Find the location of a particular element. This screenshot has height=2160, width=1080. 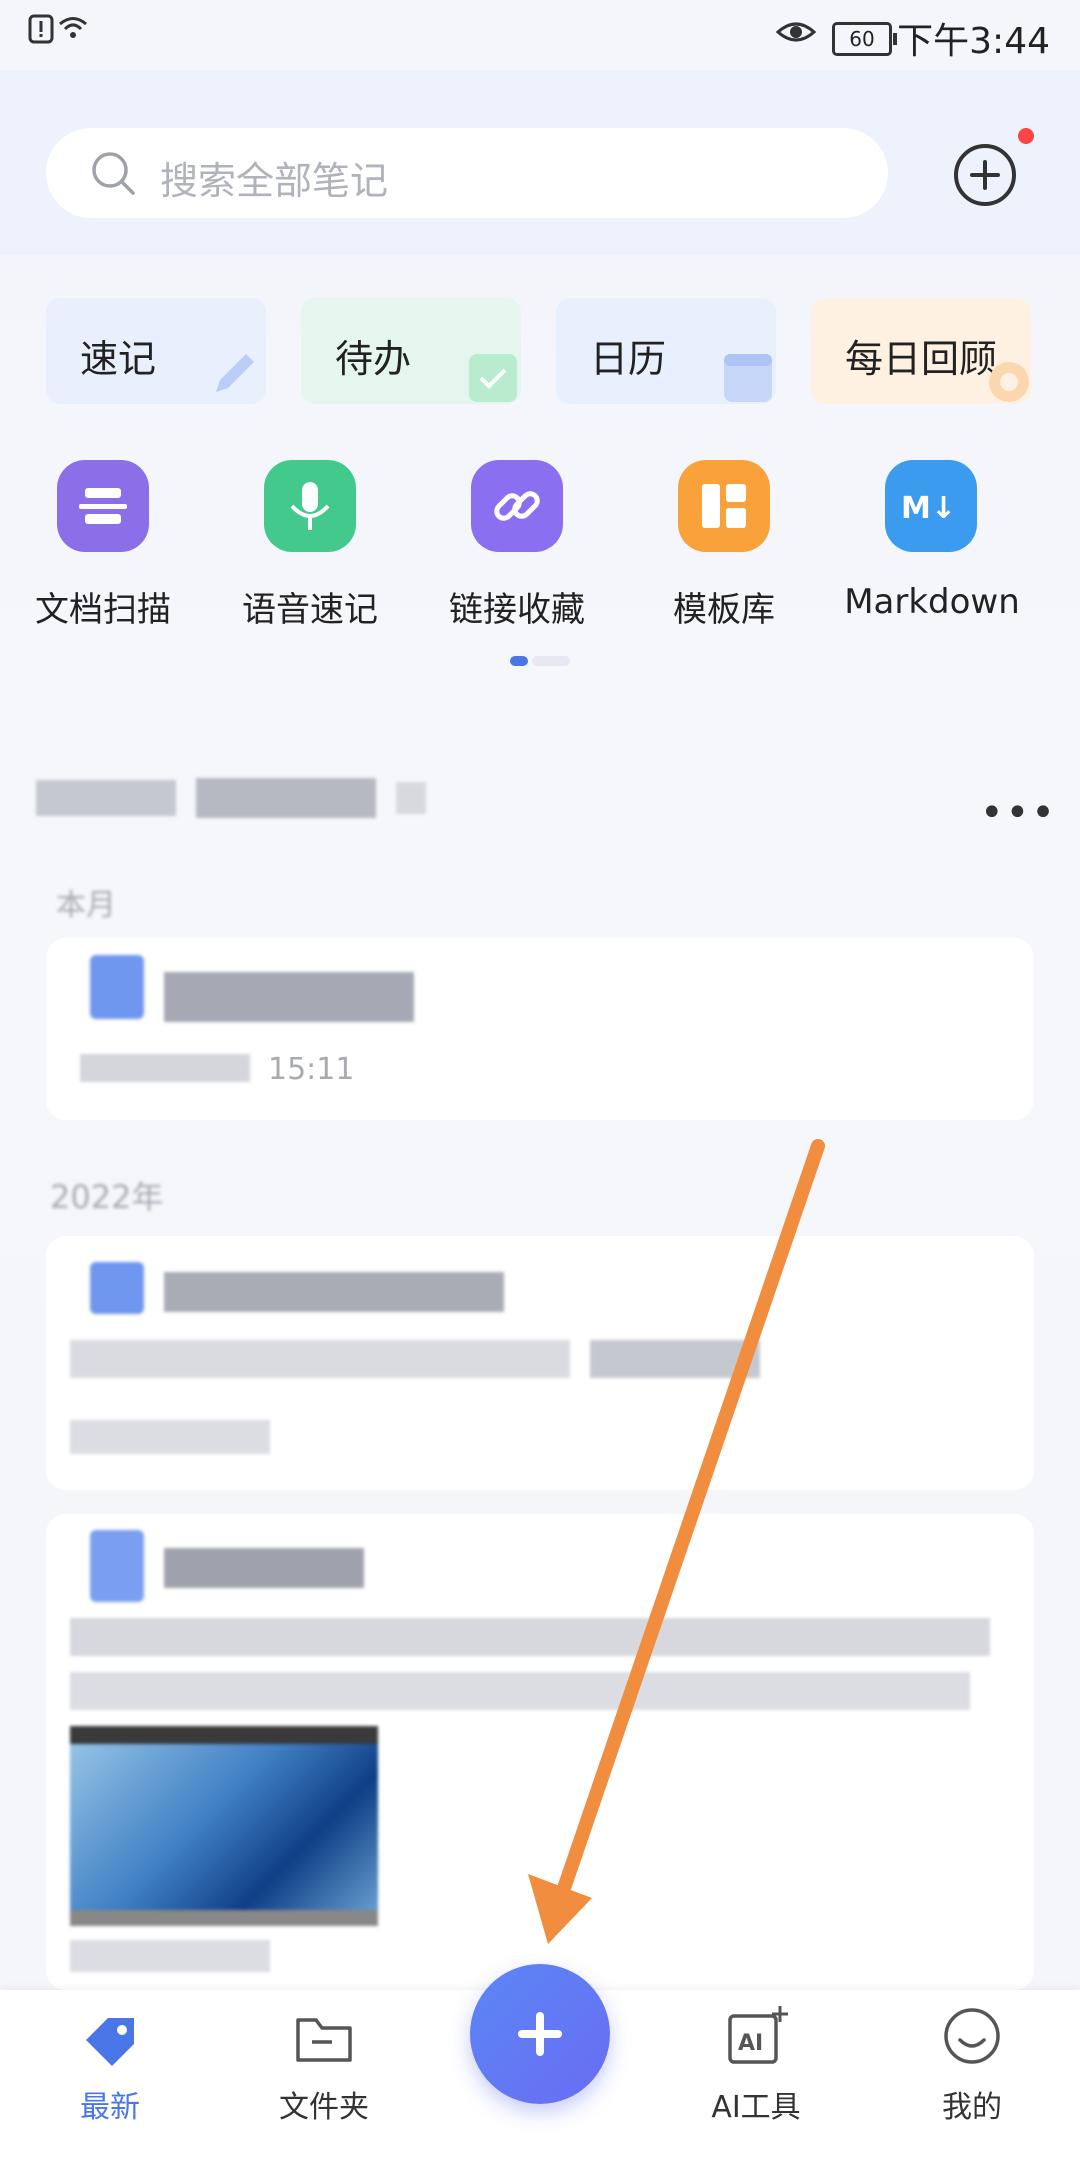

quick-card-todo: 待办 is located at coordinates (411, 351).